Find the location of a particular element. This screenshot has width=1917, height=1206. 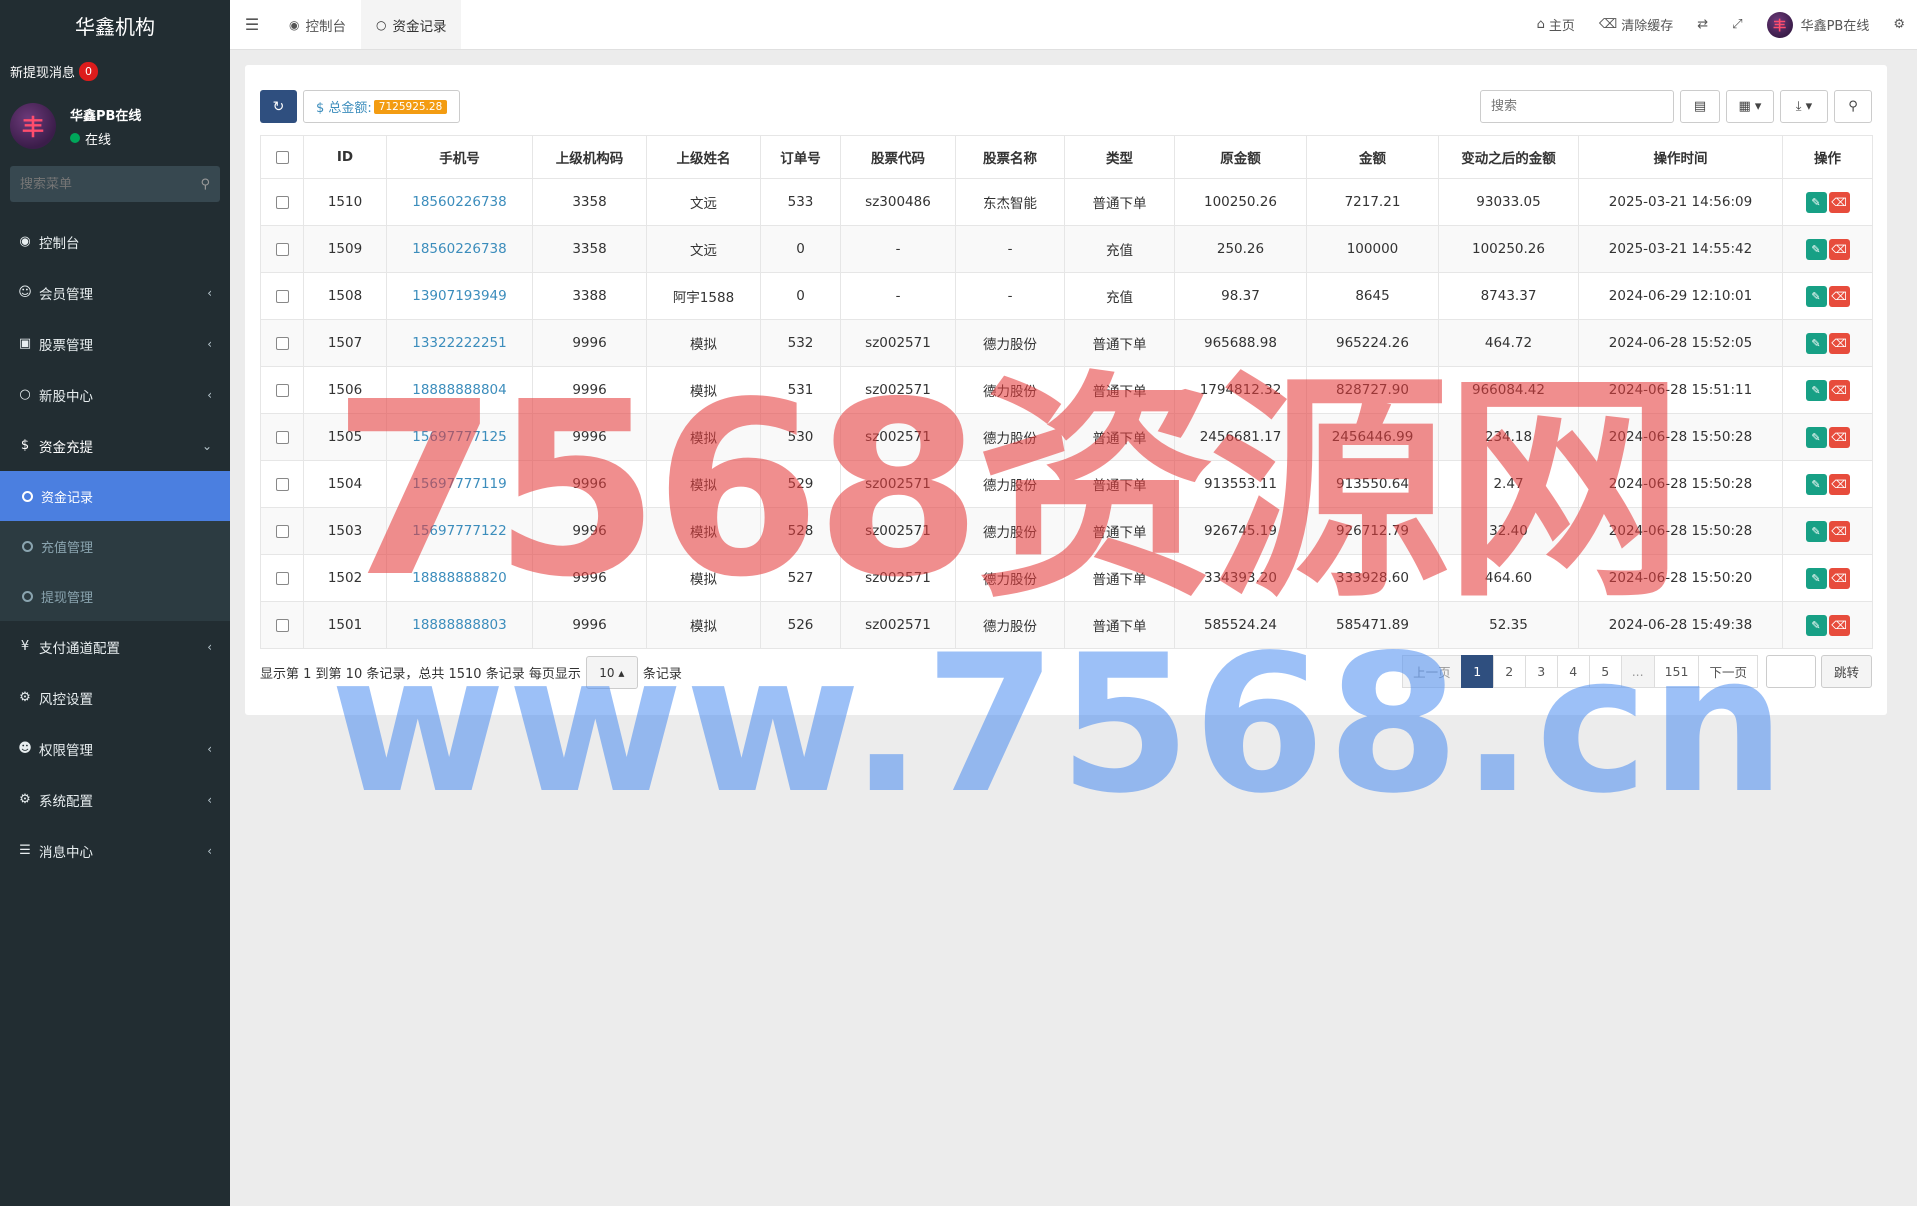

sidebar-item-permissions: ☻ 权限管理 ‹ is located at coordinates (115, 748).